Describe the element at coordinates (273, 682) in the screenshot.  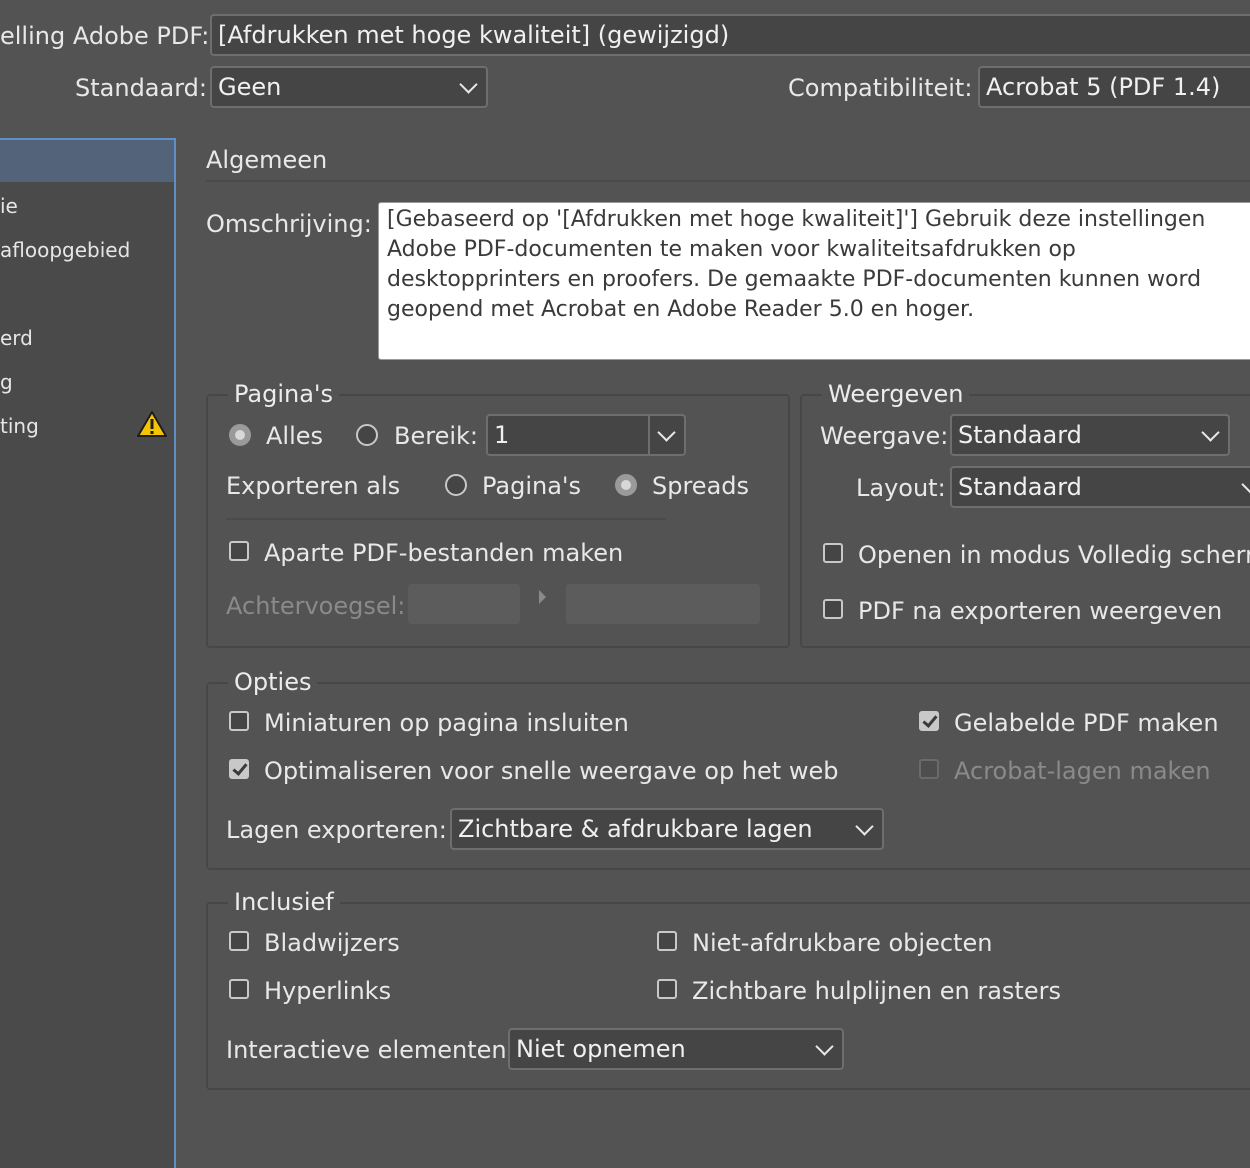
I see `options-group-title: Opties` at that location.